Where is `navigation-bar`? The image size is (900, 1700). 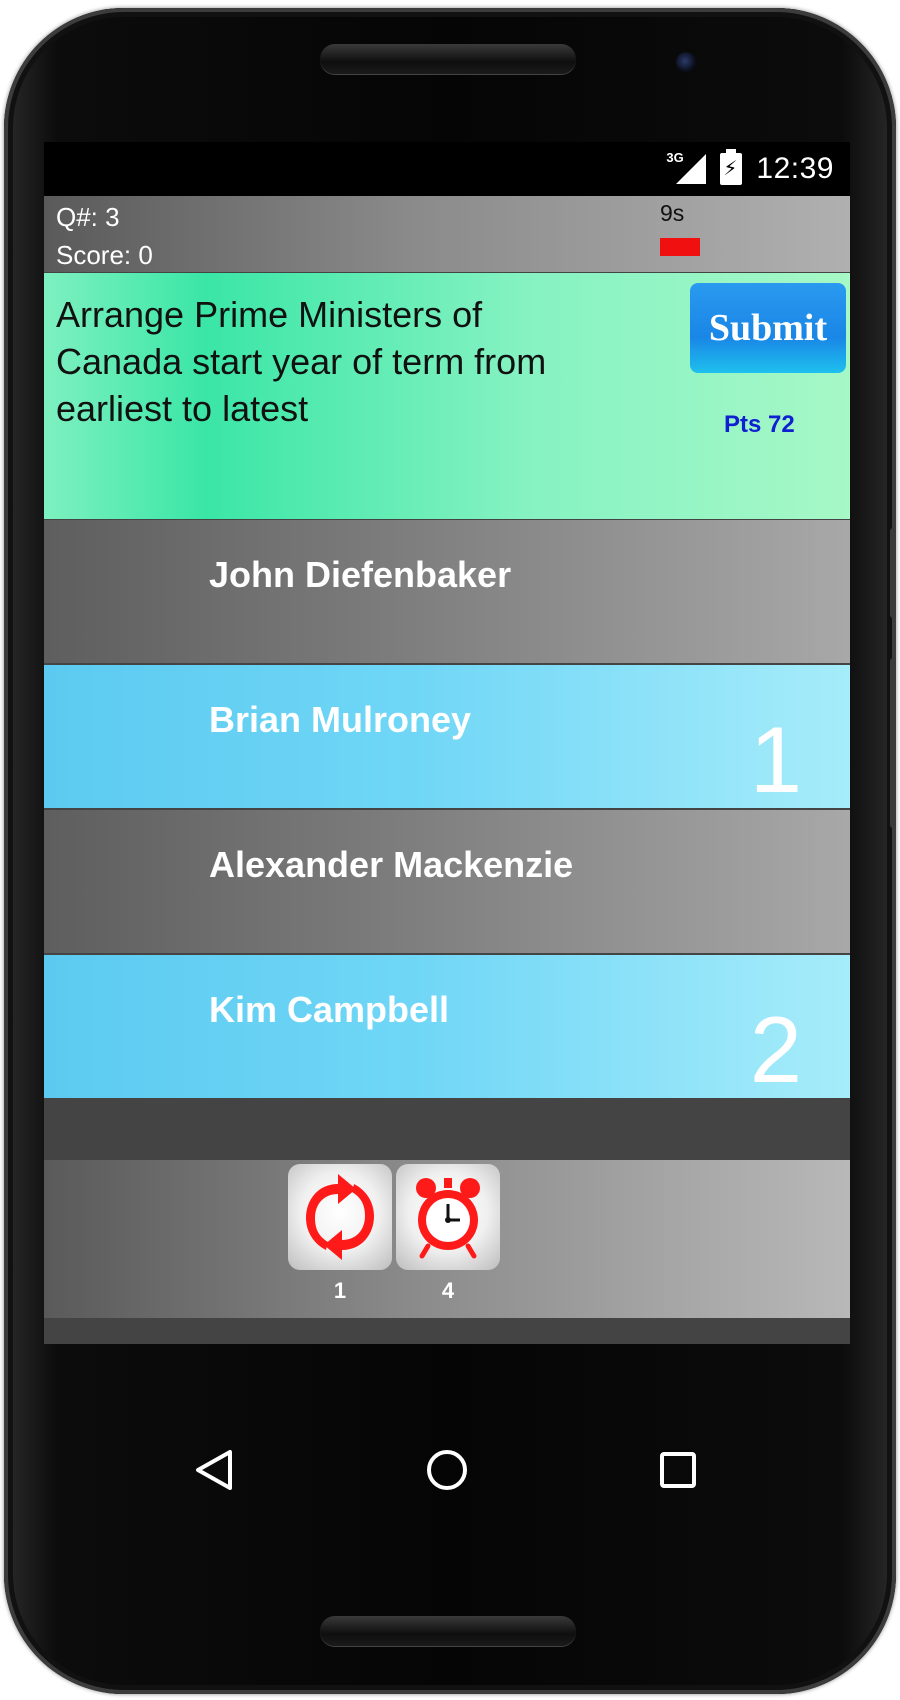
navigation-bar is located at coordinates (447, 1470).